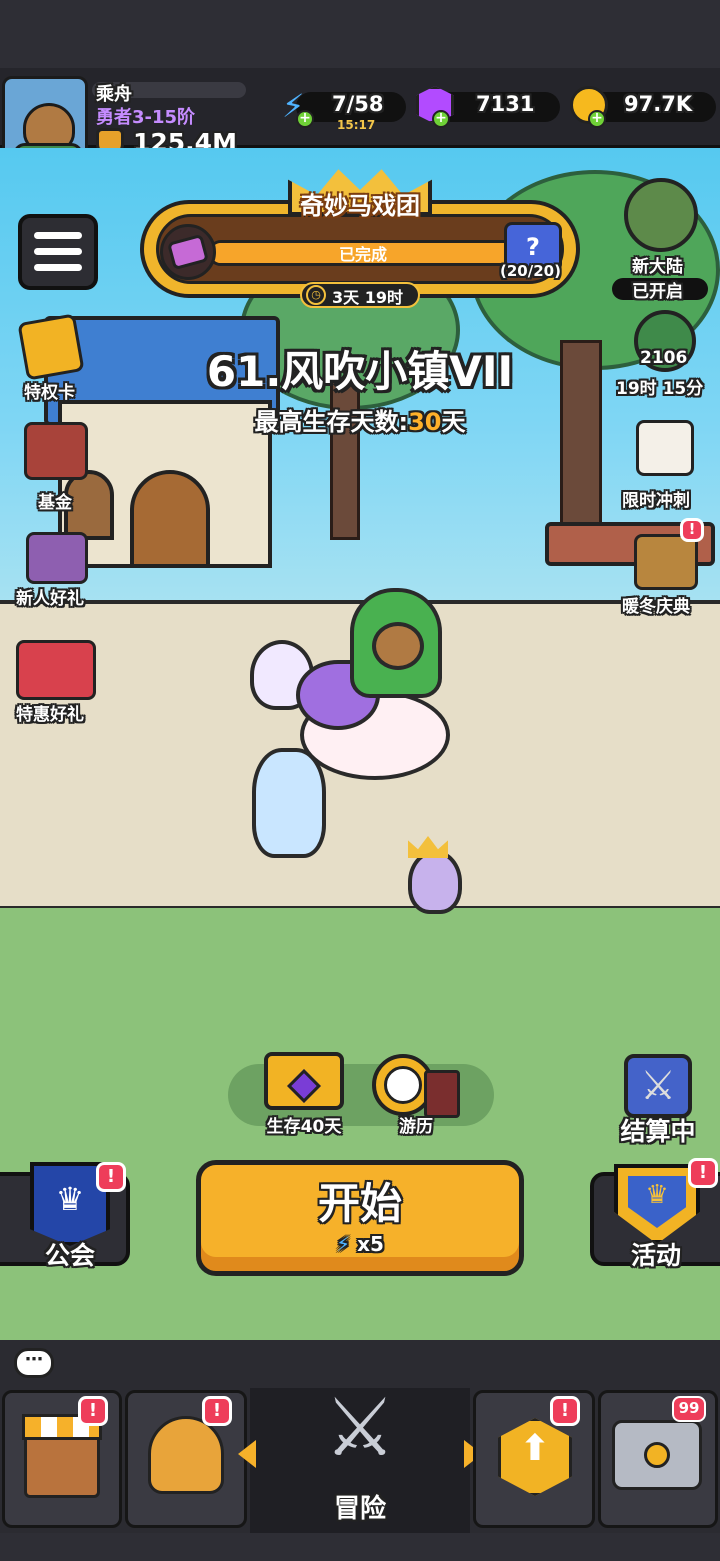  I want to click on shop-alert-badge: !, so click(93, 1411).